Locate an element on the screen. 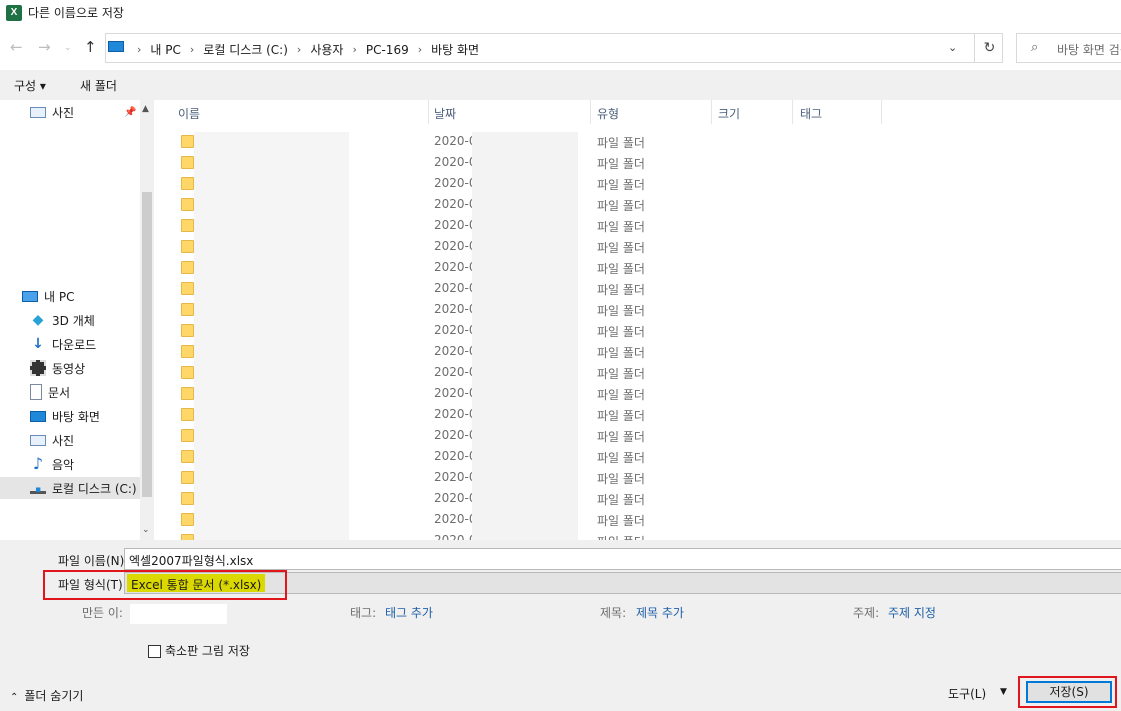 This screenshot has height=711, width=1121. hide-folders-label: 폴더 숨기기 is located at coordinates (54, 696).